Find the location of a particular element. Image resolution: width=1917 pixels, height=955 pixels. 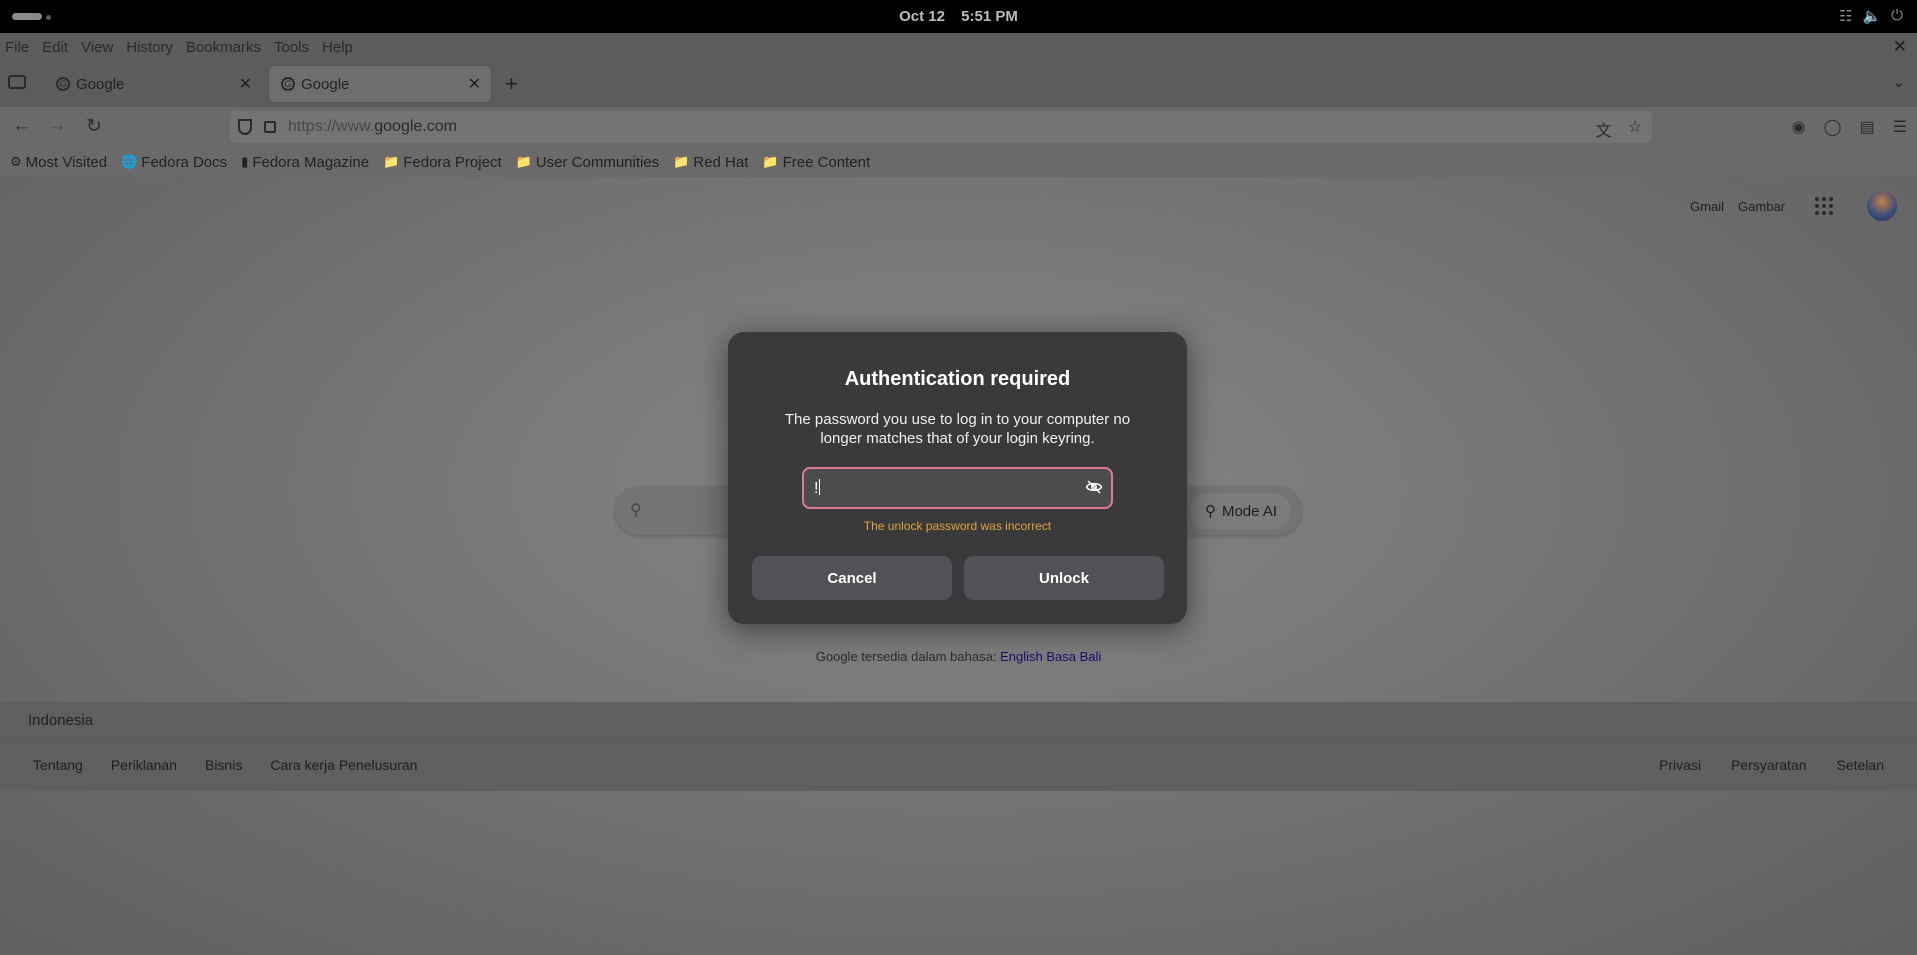

google-header: Gmail Gambar is located at coordinates (1793, 206).